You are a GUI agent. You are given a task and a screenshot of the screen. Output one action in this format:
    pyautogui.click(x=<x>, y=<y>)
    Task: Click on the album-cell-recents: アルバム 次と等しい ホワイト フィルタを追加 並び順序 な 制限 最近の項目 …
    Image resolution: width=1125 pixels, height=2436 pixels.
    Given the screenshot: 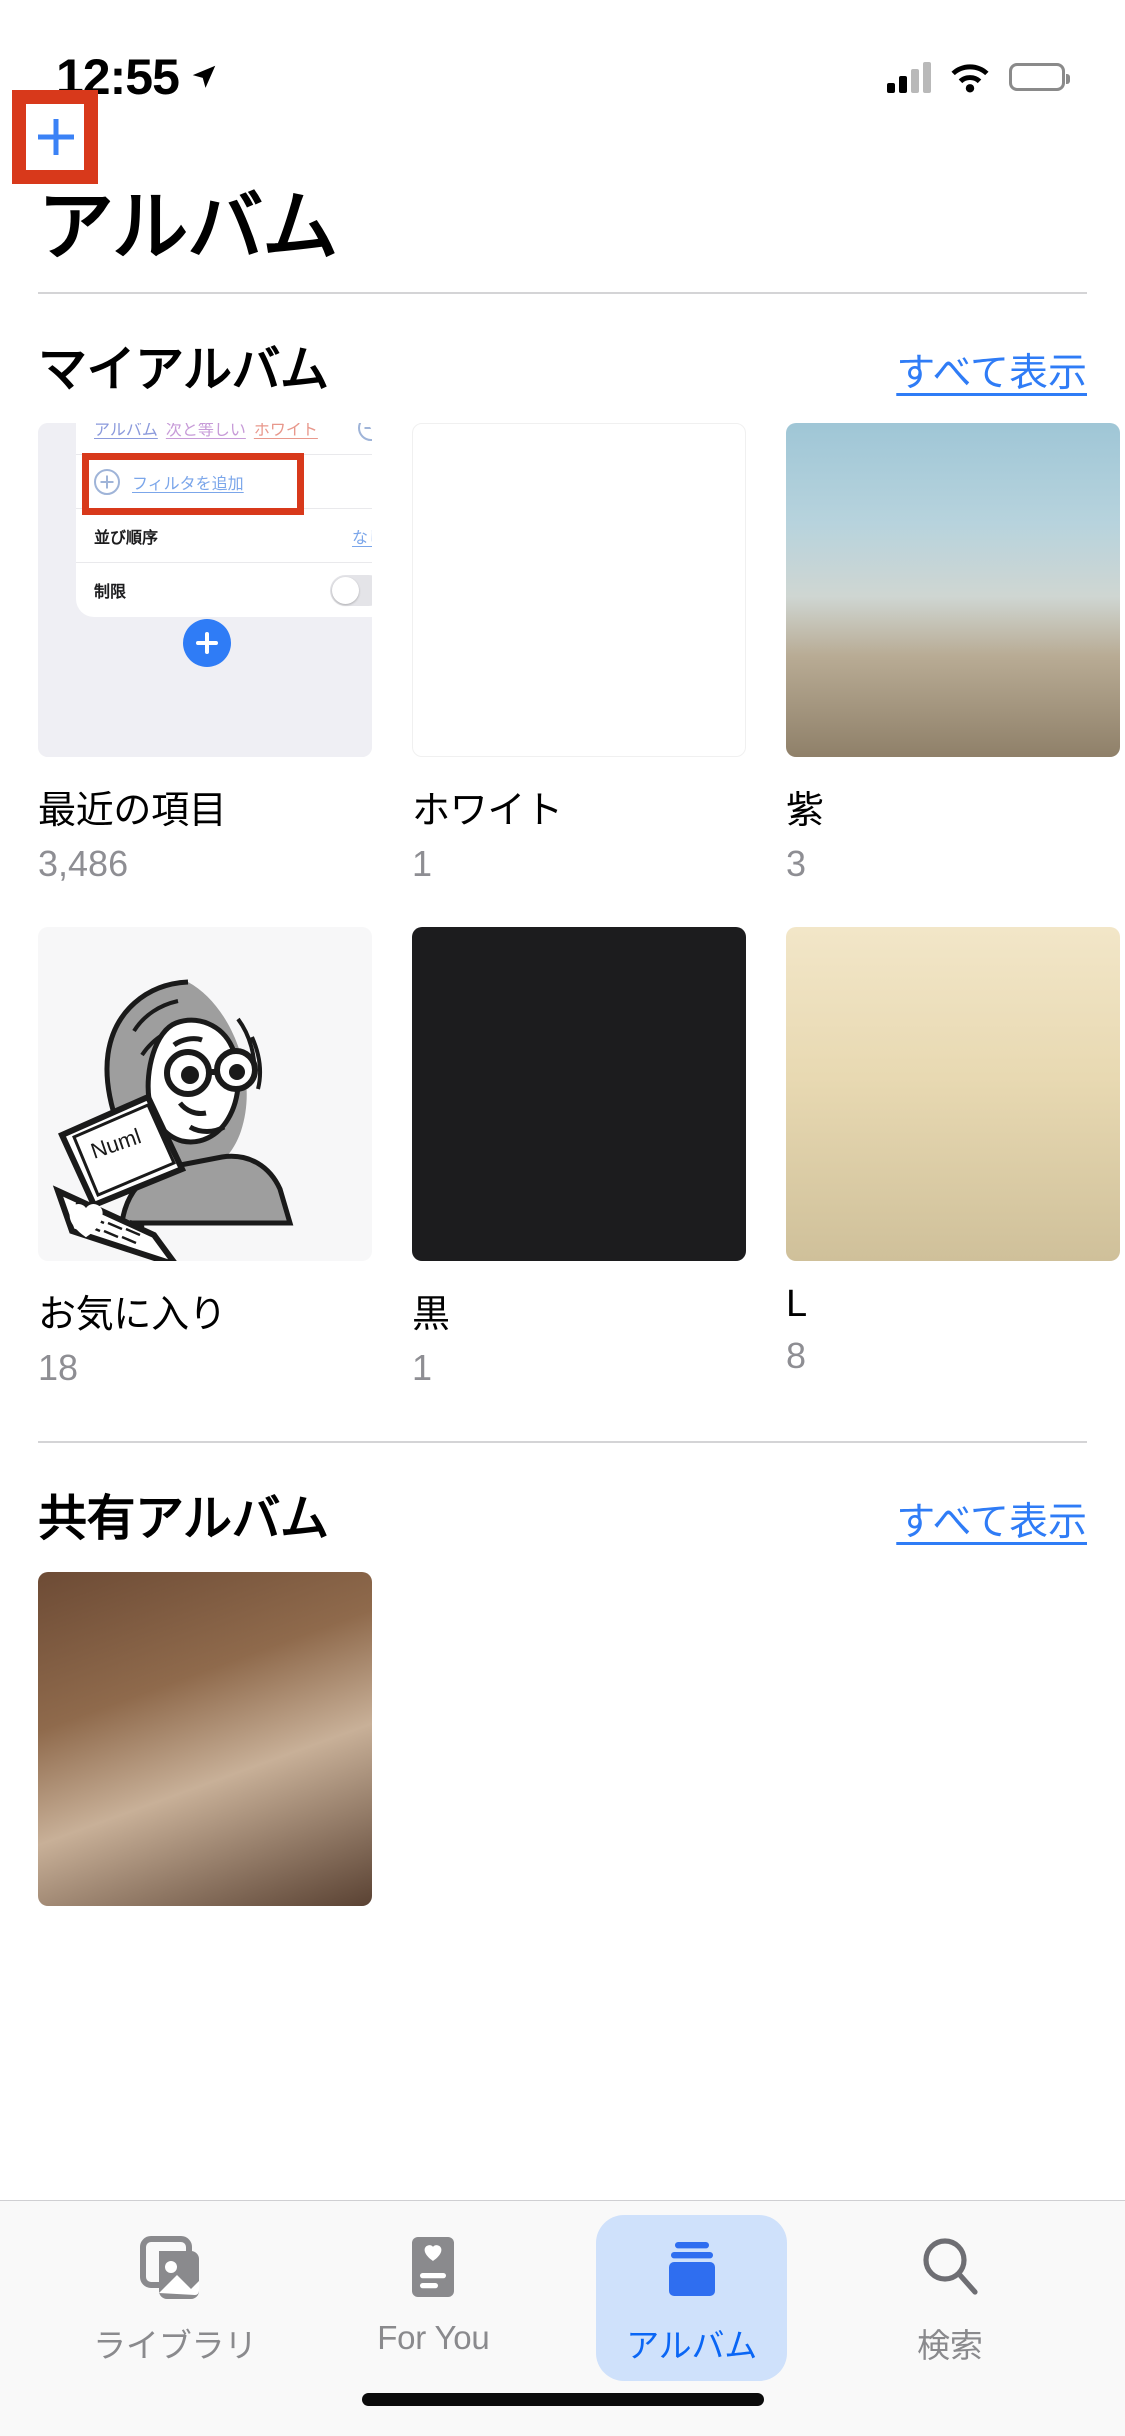 What is the action you would take?
    pyautogui.click(x=205, y=654)
    